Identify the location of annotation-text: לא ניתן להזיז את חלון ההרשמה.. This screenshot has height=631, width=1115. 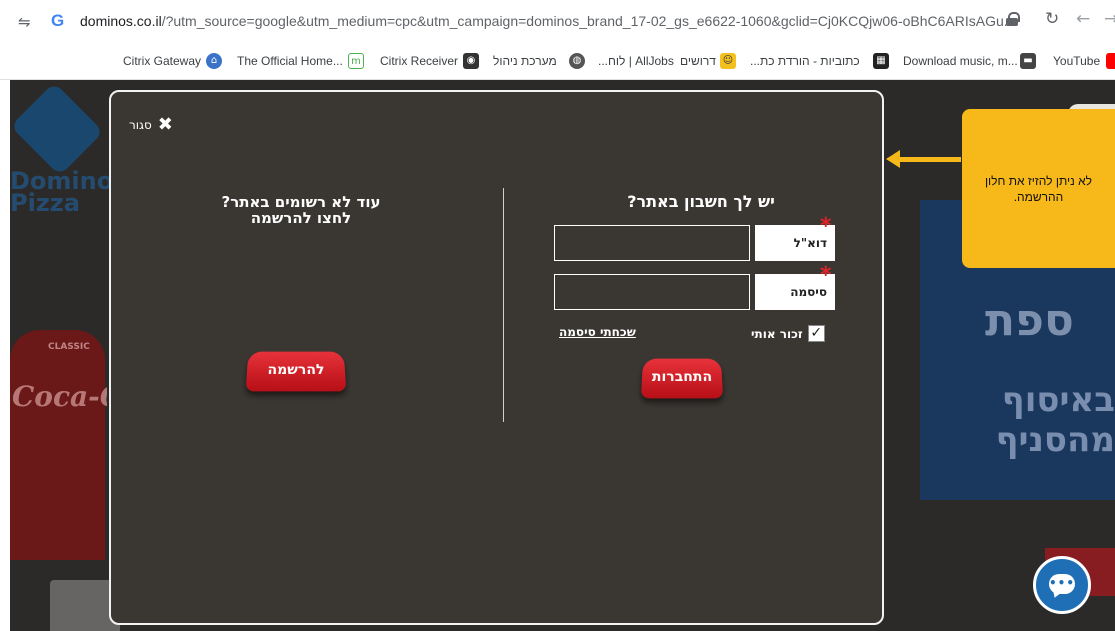
(1038, 189).